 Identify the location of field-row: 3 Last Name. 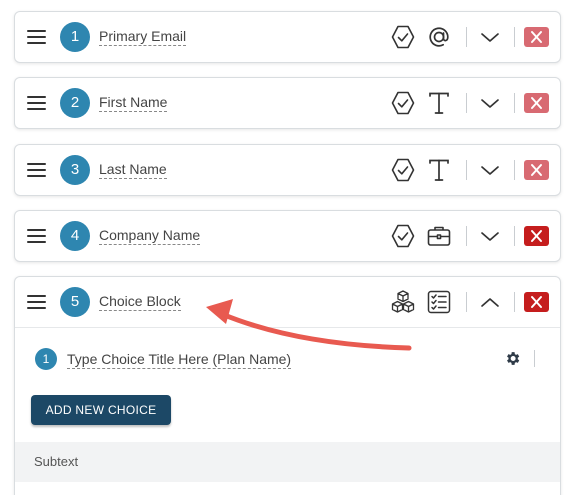
(287, 170).